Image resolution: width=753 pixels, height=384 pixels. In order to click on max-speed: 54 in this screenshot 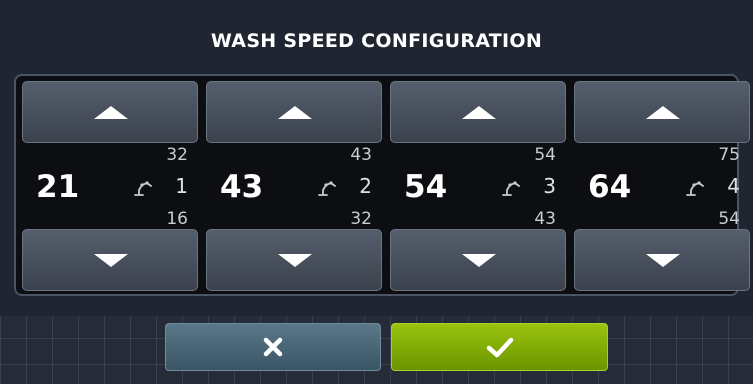, I will do `click(545, 155)`.